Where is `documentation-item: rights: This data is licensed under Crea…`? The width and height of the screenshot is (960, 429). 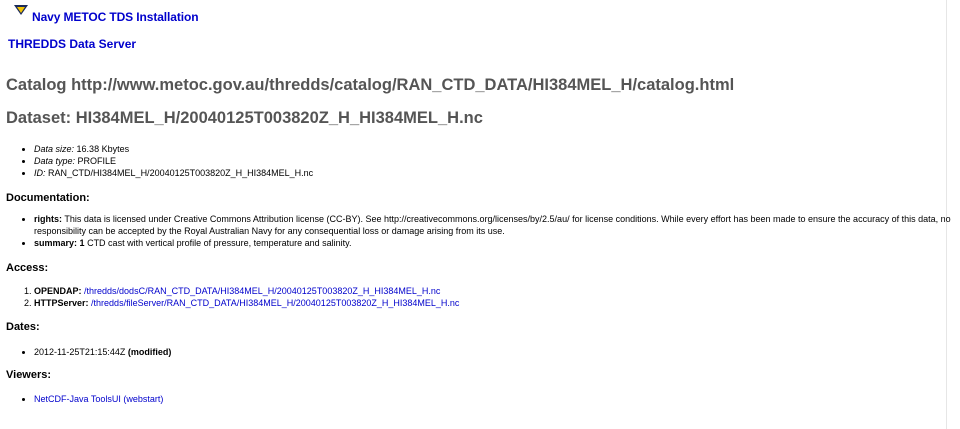 documentation-item: rights: This data is licensed under Crea… is located at coordinates (493, 225).